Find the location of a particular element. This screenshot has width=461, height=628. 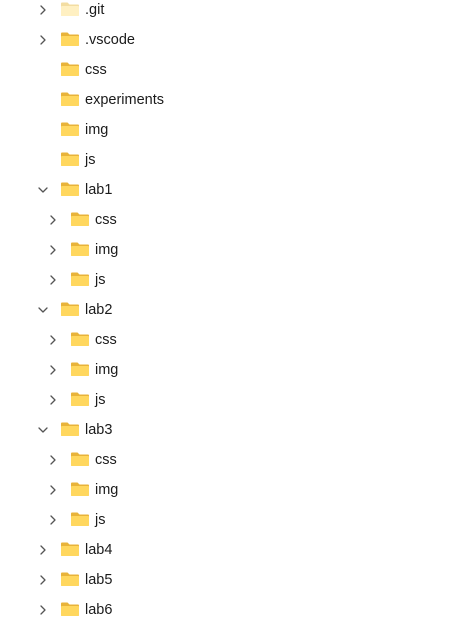

folder-label: lab5 is located at coordinates (99, 580).